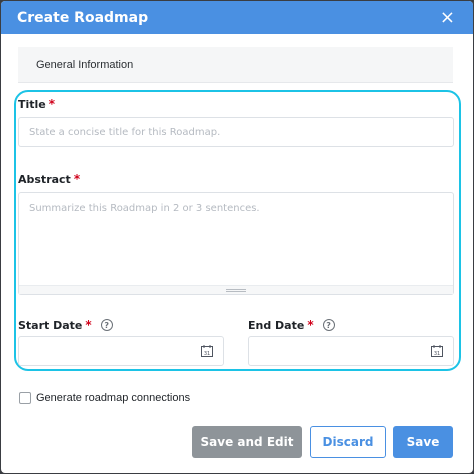 This screenshot has height=474, width=474. Describe the element at coordinates (348, 442) in the screenshot. I see `discard-button: Discard` at that location.